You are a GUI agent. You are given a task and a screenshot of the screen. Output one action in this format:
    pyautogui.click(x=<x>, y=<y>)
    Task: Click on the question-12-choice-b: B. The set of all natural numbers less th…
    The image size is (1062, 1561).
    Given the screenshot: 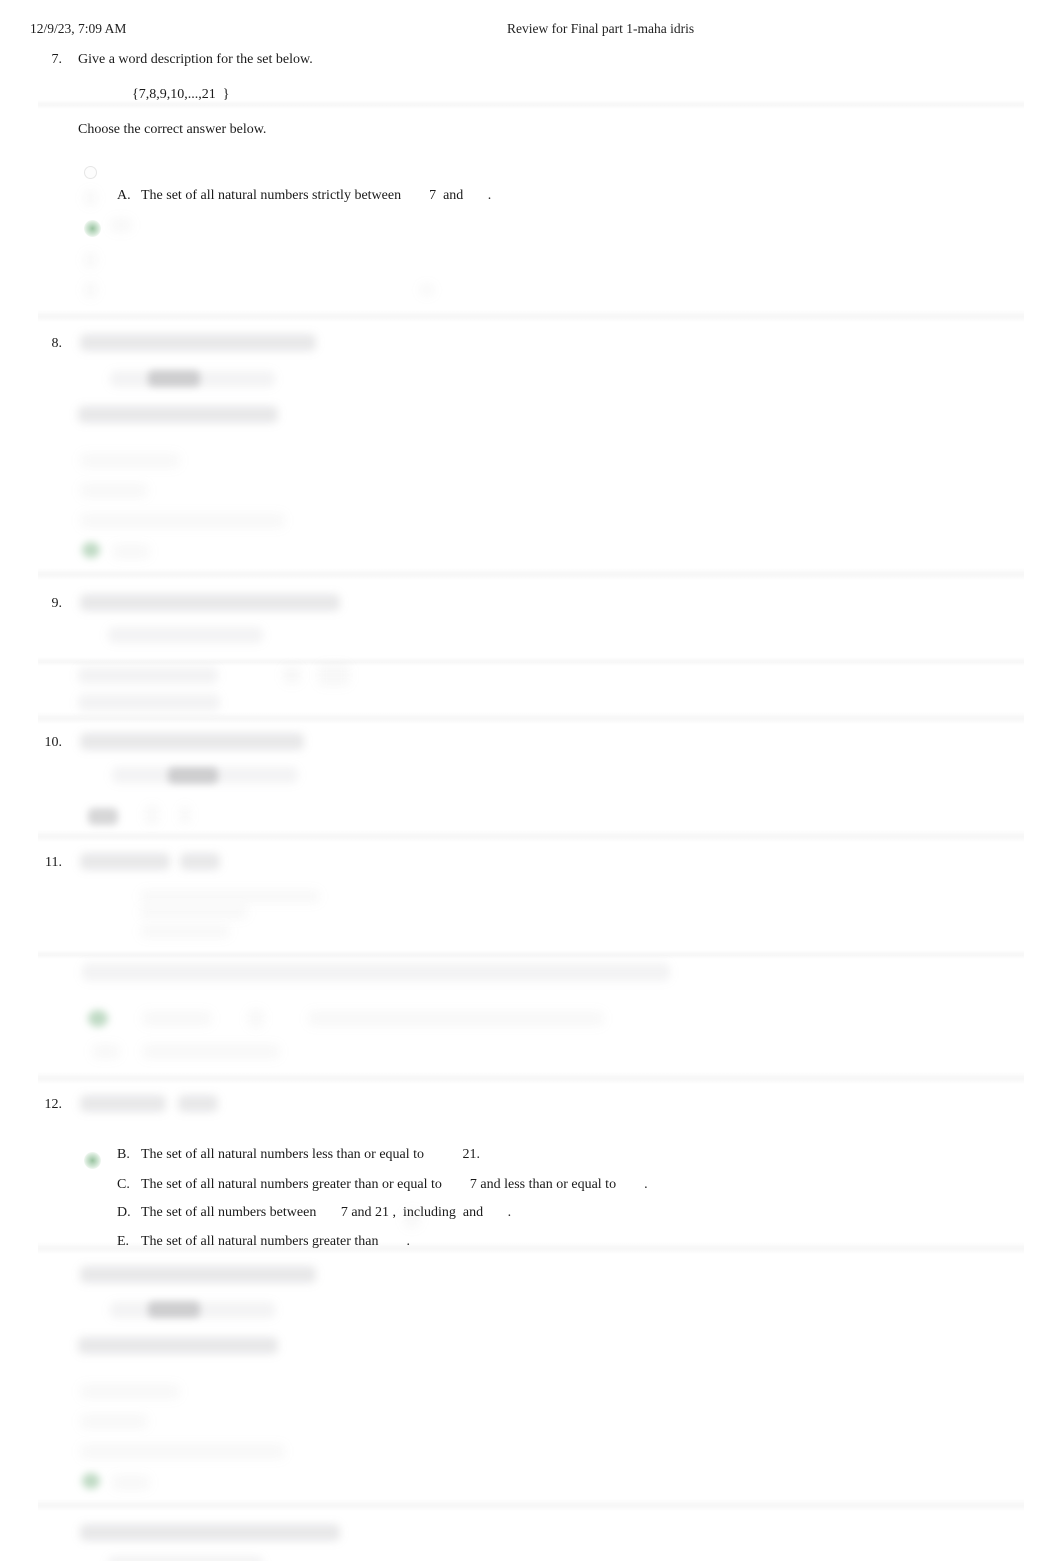 What is the action you would take?
    pyautogui.click(x=291, y=1142)
    